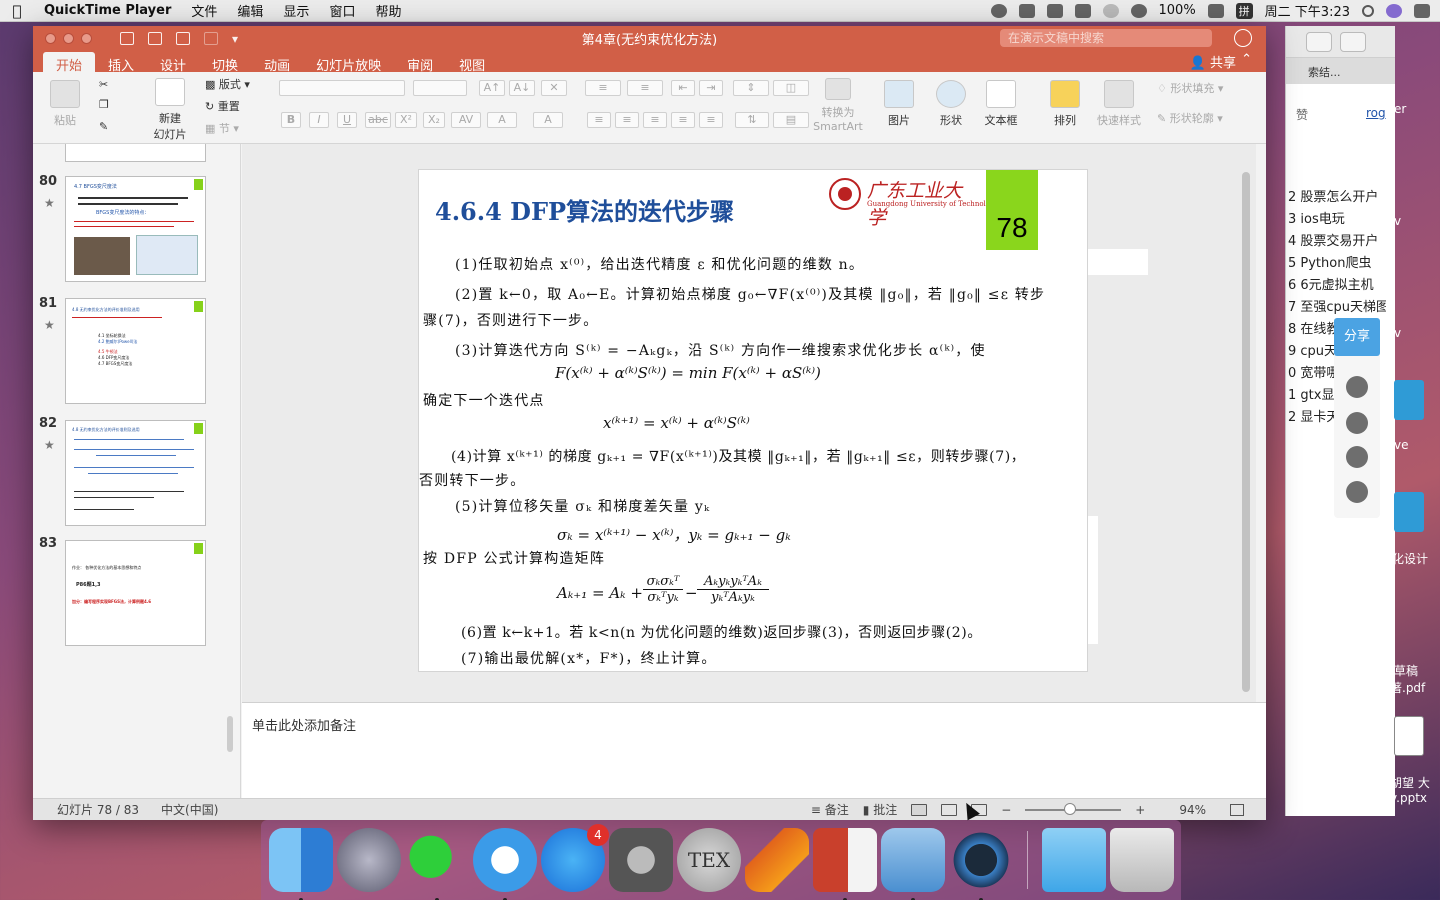 The height and width of the screenshot is (900, 1440). Describe the element at coordinates (1336, 241) in the screenshot. I see `list-item: 4 股票交易开户` at that location.